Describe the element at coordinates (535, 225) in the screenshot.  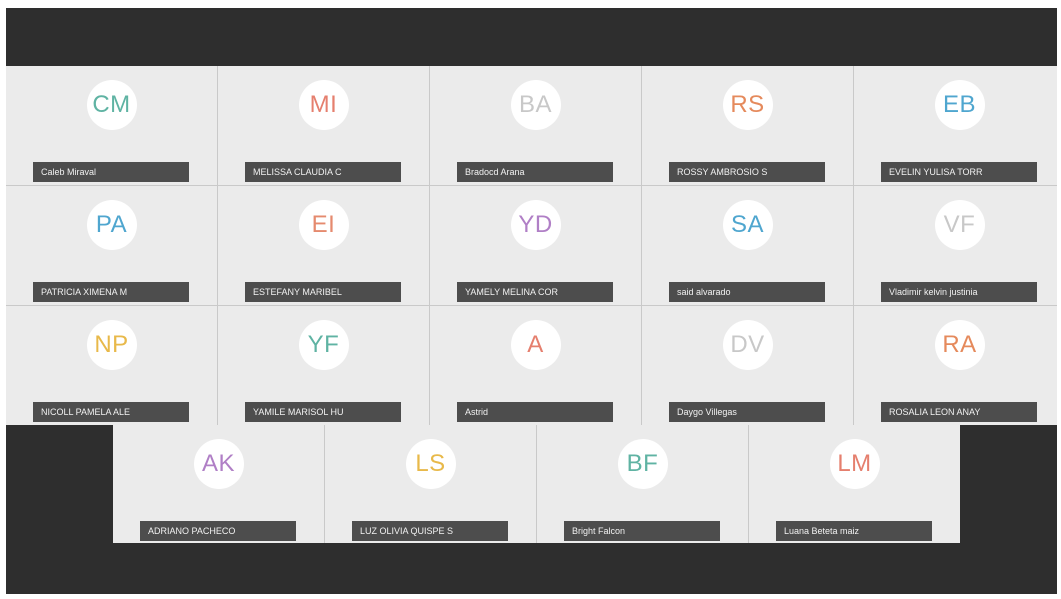
I see `participant-avatar: YD` at that location.